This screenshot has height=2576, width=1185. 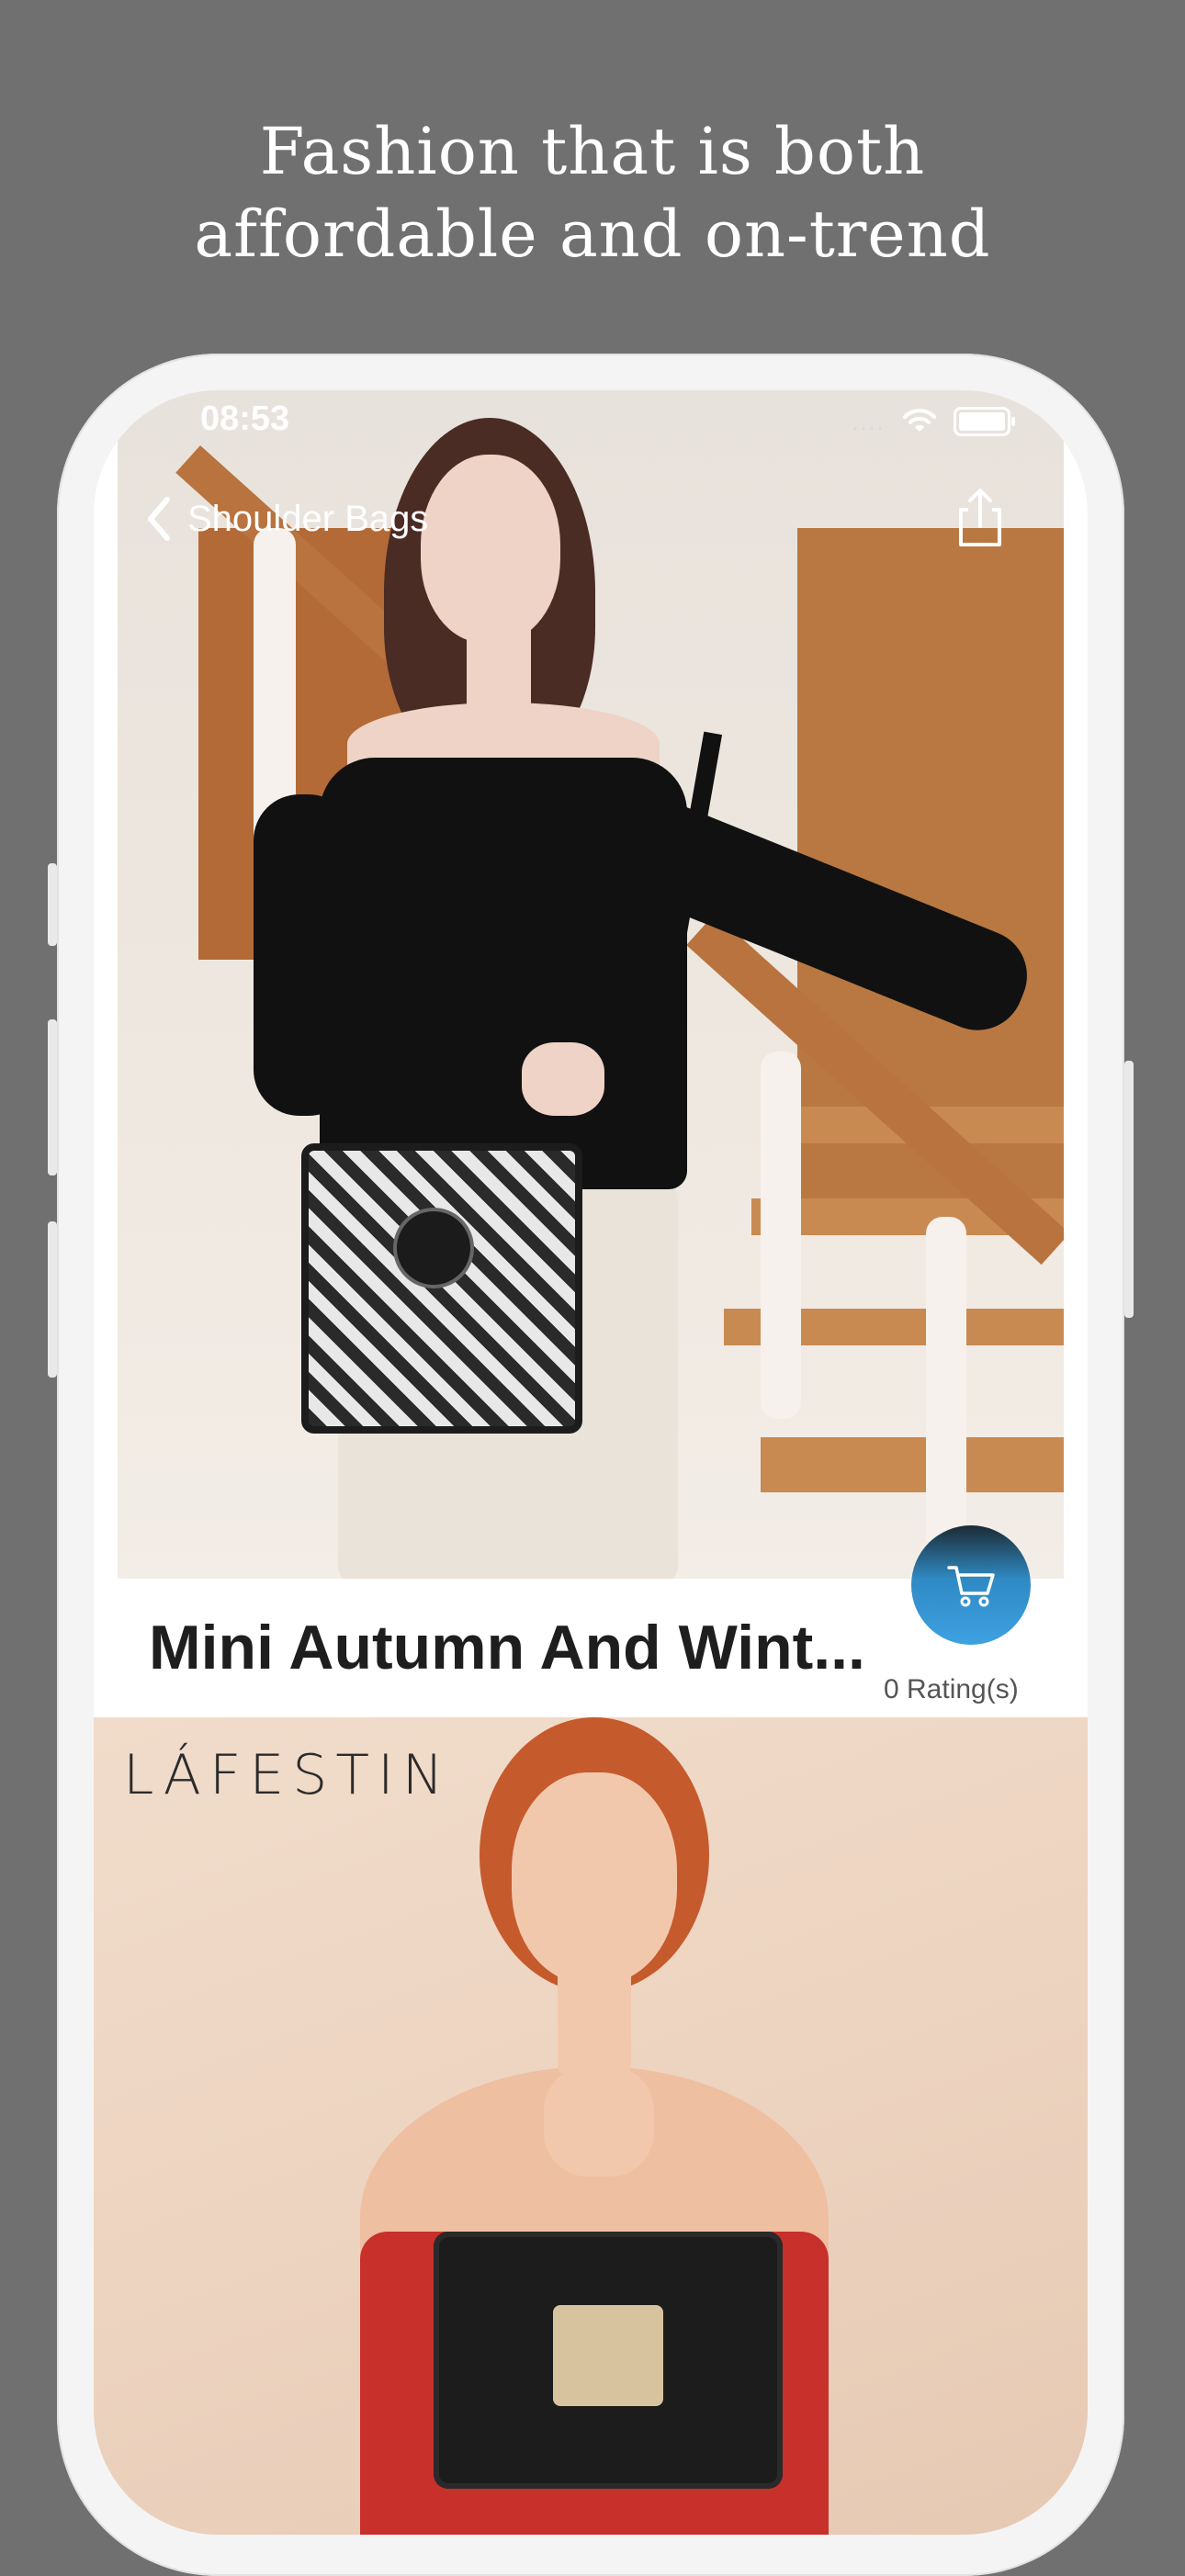 I want to click on phone-side-button, so click(x=52, y=904).